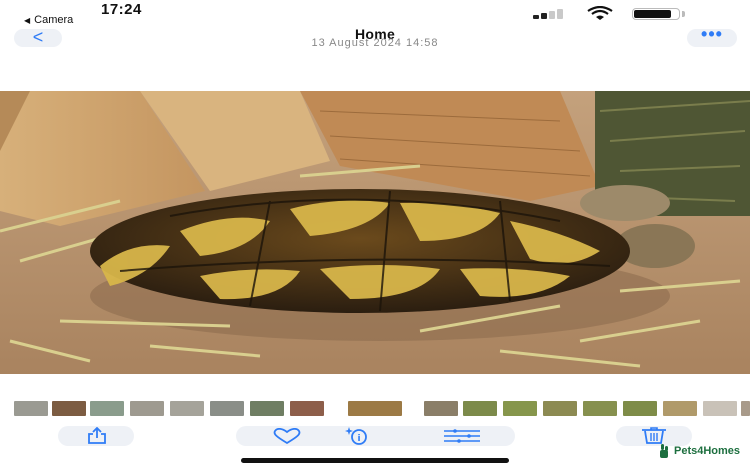  Describe the element at coordinates (707, 451) in the screenshot. I see `watermark-text: Pets4Homes` at that location.